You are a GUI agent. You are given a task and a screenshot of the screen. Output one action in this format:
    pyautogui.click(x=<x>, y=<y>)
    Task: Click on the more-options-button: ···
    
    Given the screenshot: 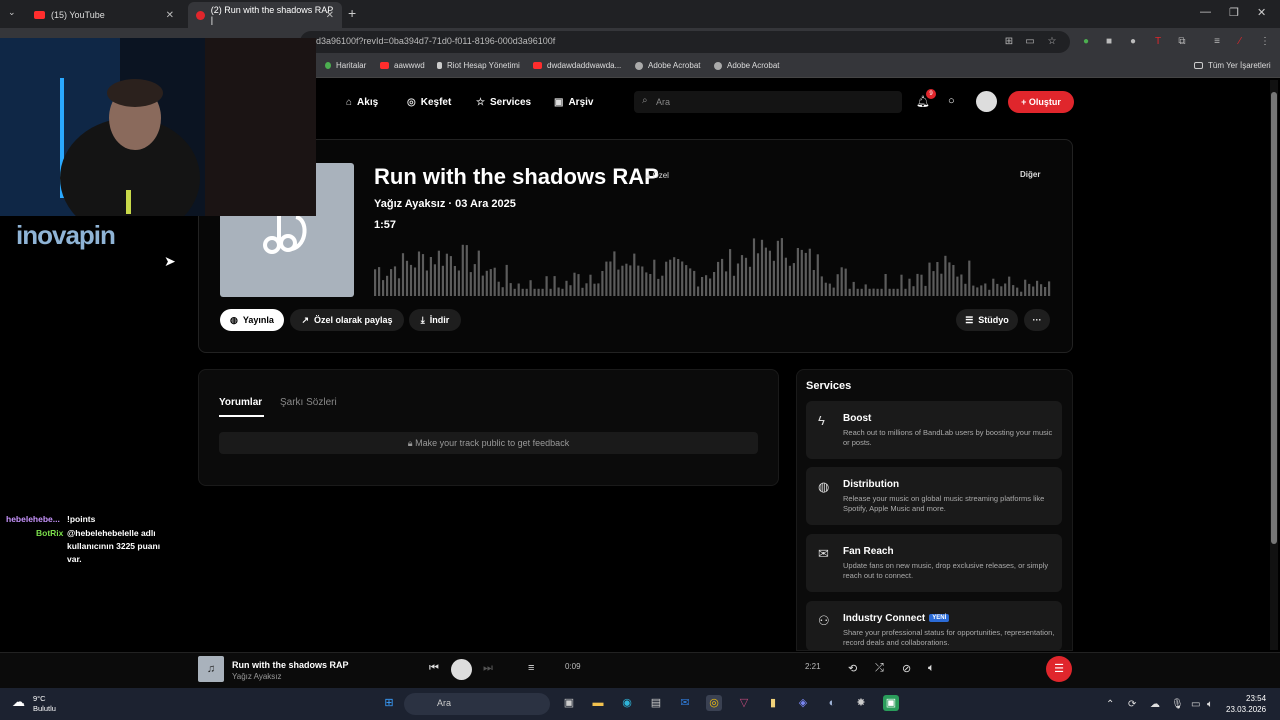 What is the action you would take?
    pyautogui.click(x=1037, y=320)
    